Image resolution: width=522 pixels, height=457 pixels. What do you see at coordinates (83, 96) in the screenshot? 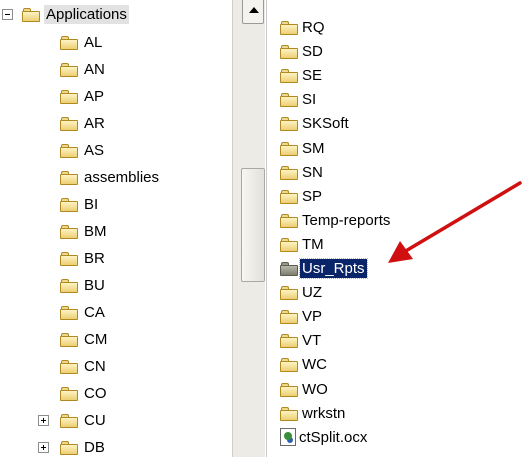
I see `tree-item: AP` at bounding box center [83, 96].